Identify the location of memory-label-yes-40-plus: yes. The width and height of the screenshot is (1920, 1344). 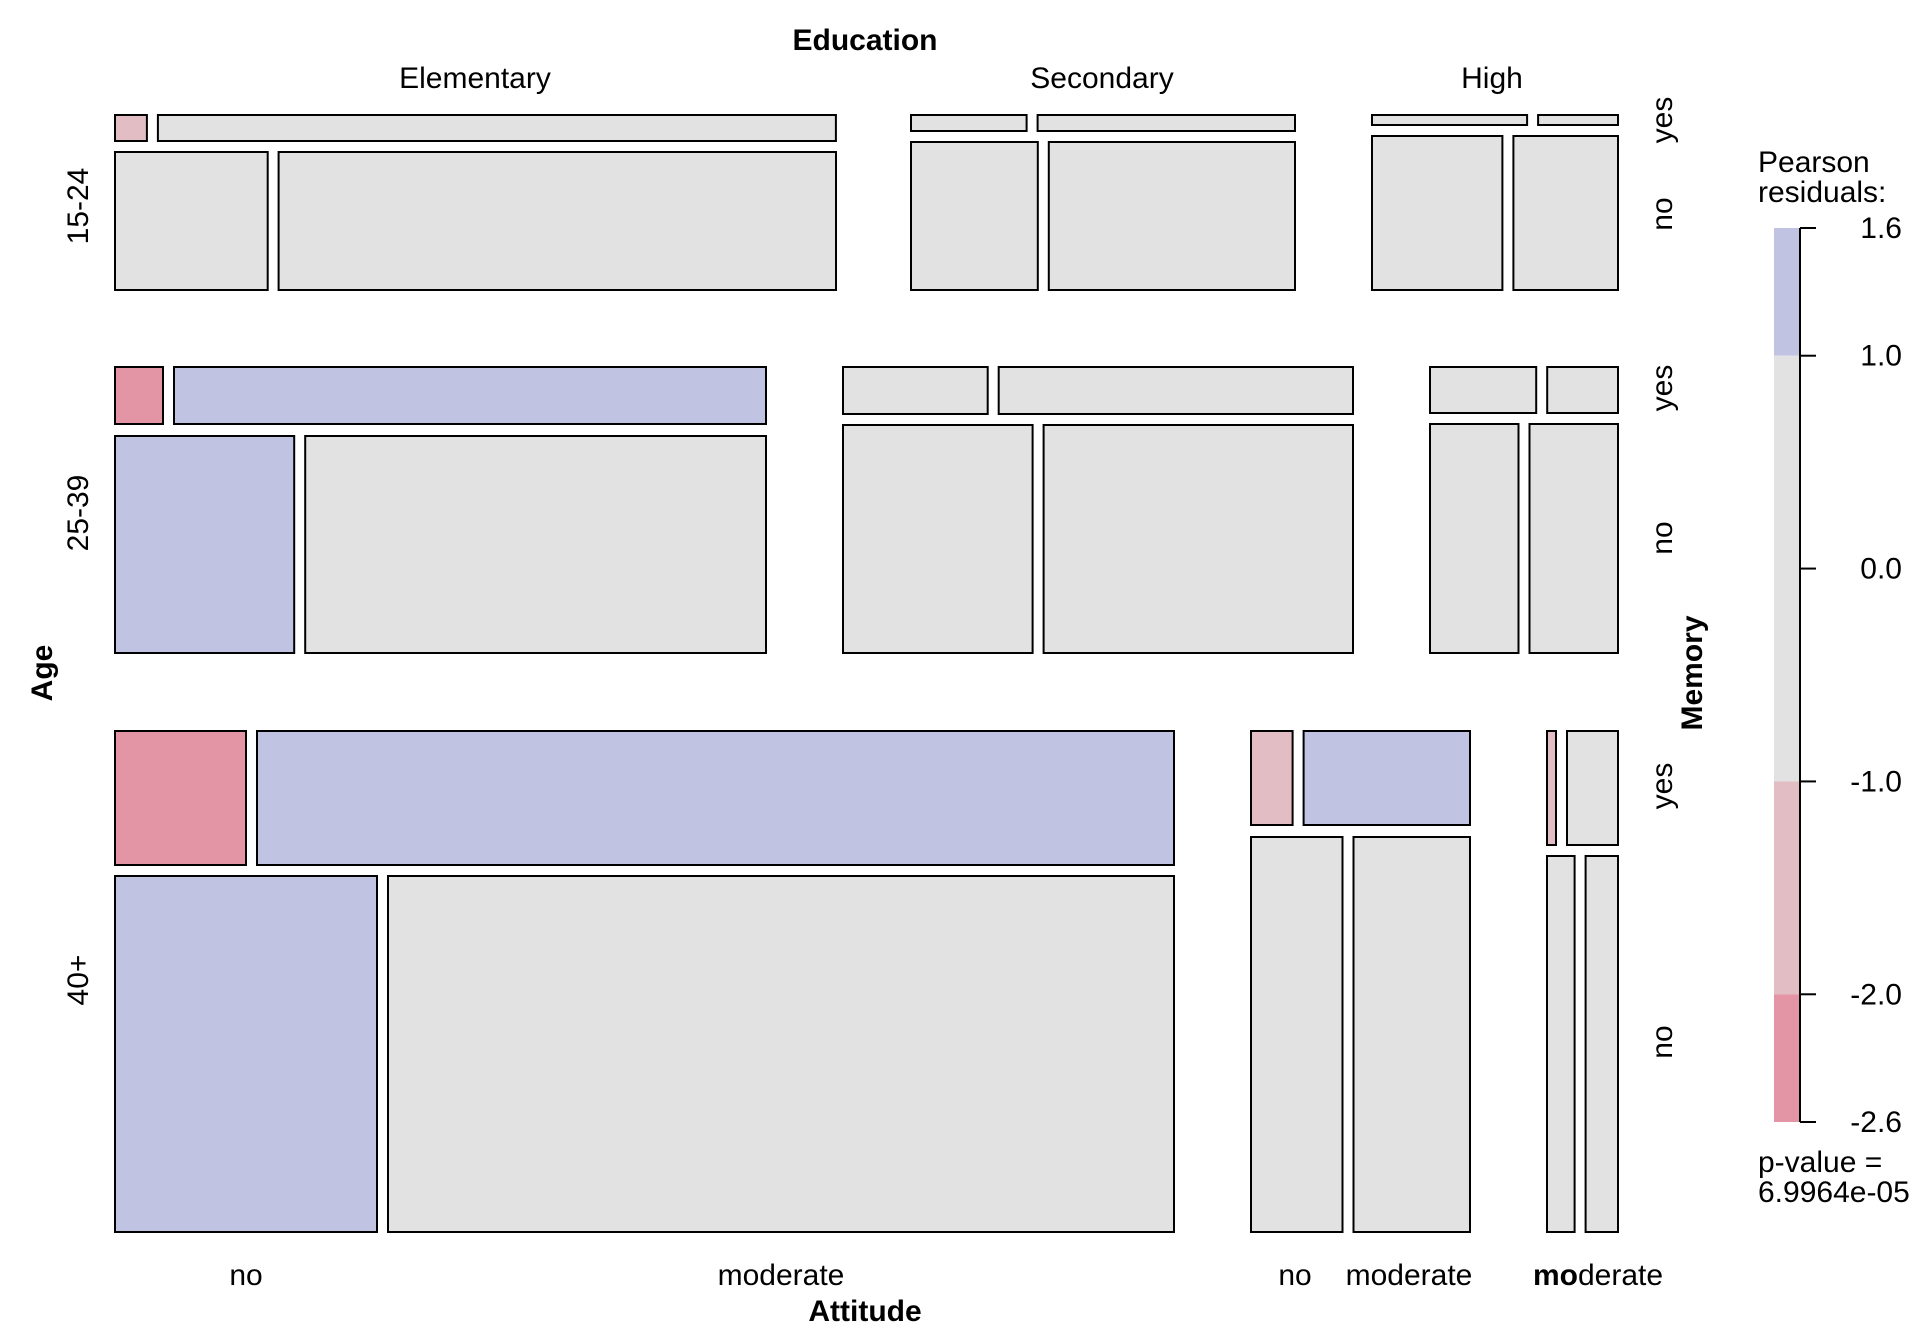
(1662, 786).